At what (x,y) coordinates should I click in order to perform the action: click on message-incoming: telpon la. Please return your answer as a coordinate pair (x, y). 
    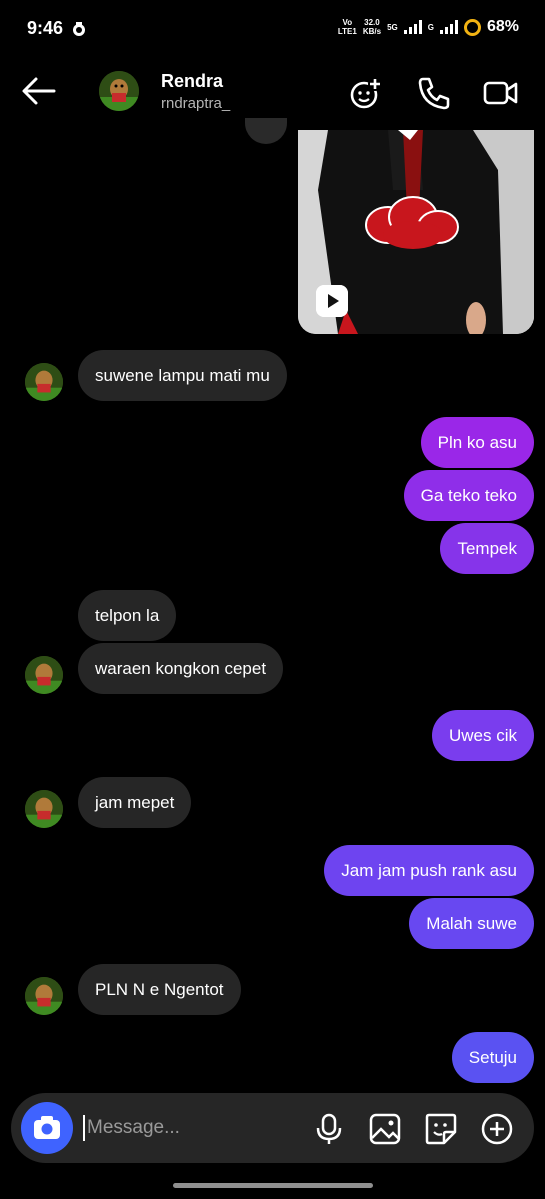
    Looking at the image, I should click on (127, 615).